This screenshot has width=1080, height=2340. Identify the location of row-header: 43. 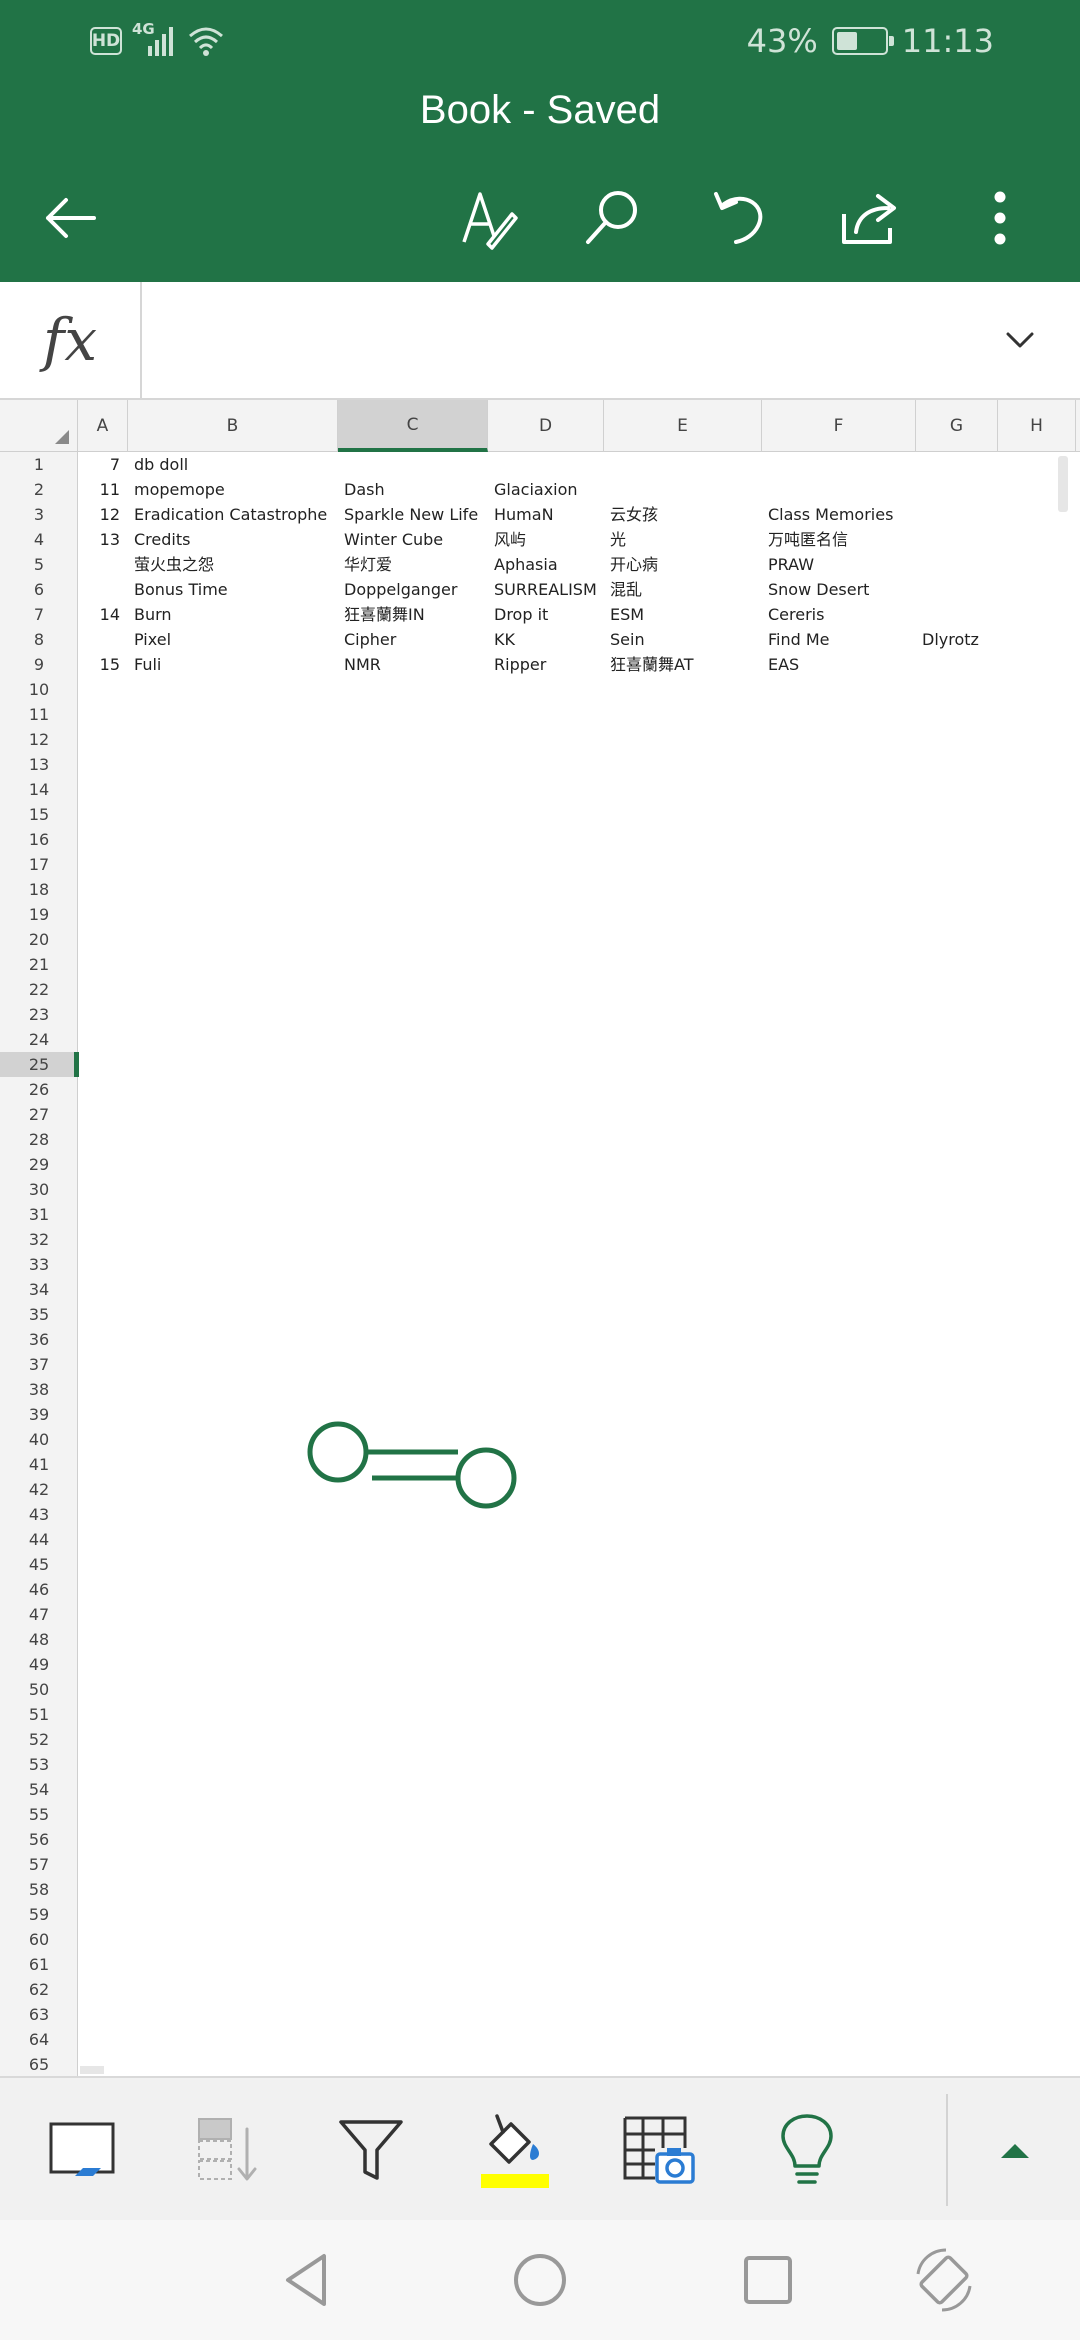
(39, 1514).